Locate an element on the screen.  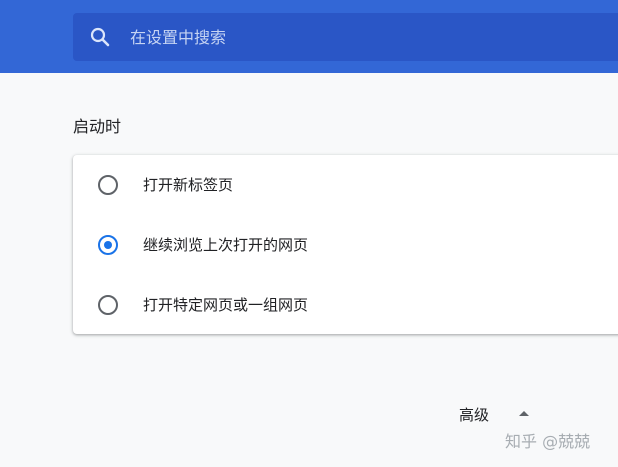
radio-option-continue: 继续浏览上次打开的网页 is located at coordinates (345, 245).